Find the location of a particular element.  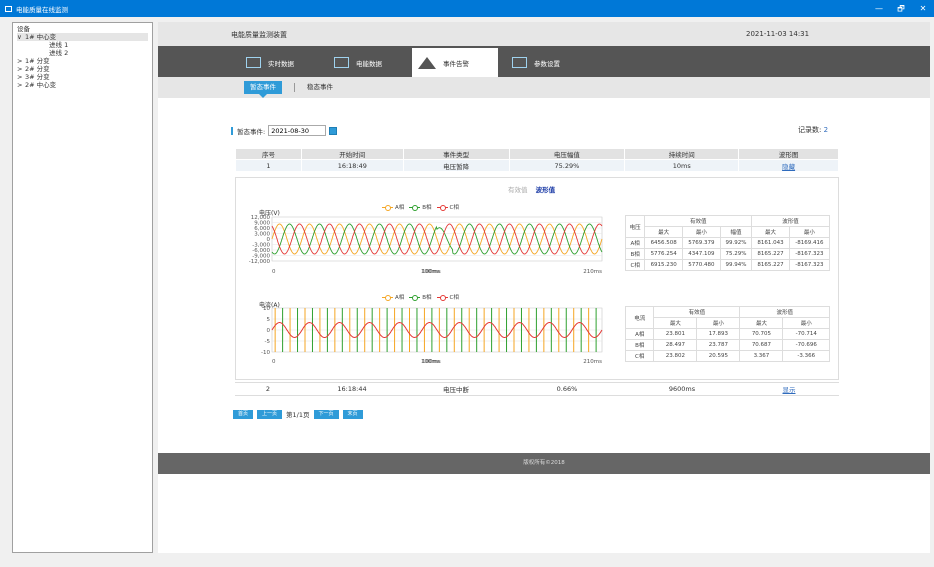

tab-event-alarm: 事件告警 is located at coordinates (455, 62).